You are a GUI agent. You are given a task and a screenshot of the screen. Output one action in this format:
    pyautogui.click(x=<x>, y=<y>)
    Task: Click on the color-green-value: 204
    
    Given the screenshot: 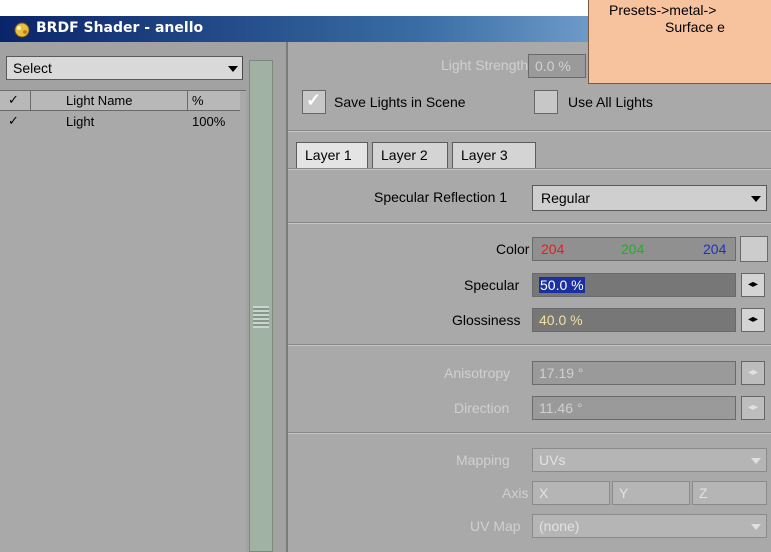 What is the action you would take?
    pyautogui.click(x=632, y=249)
    